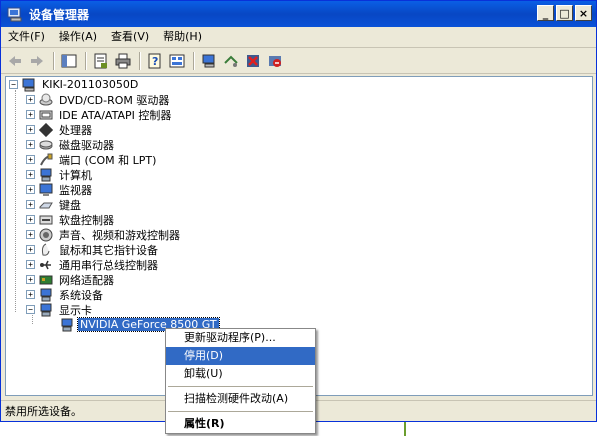 The image size is (600, 436). Describe the element at coordinates (298, 61) in the screenshot. I see `toolbar: ?` at that location.